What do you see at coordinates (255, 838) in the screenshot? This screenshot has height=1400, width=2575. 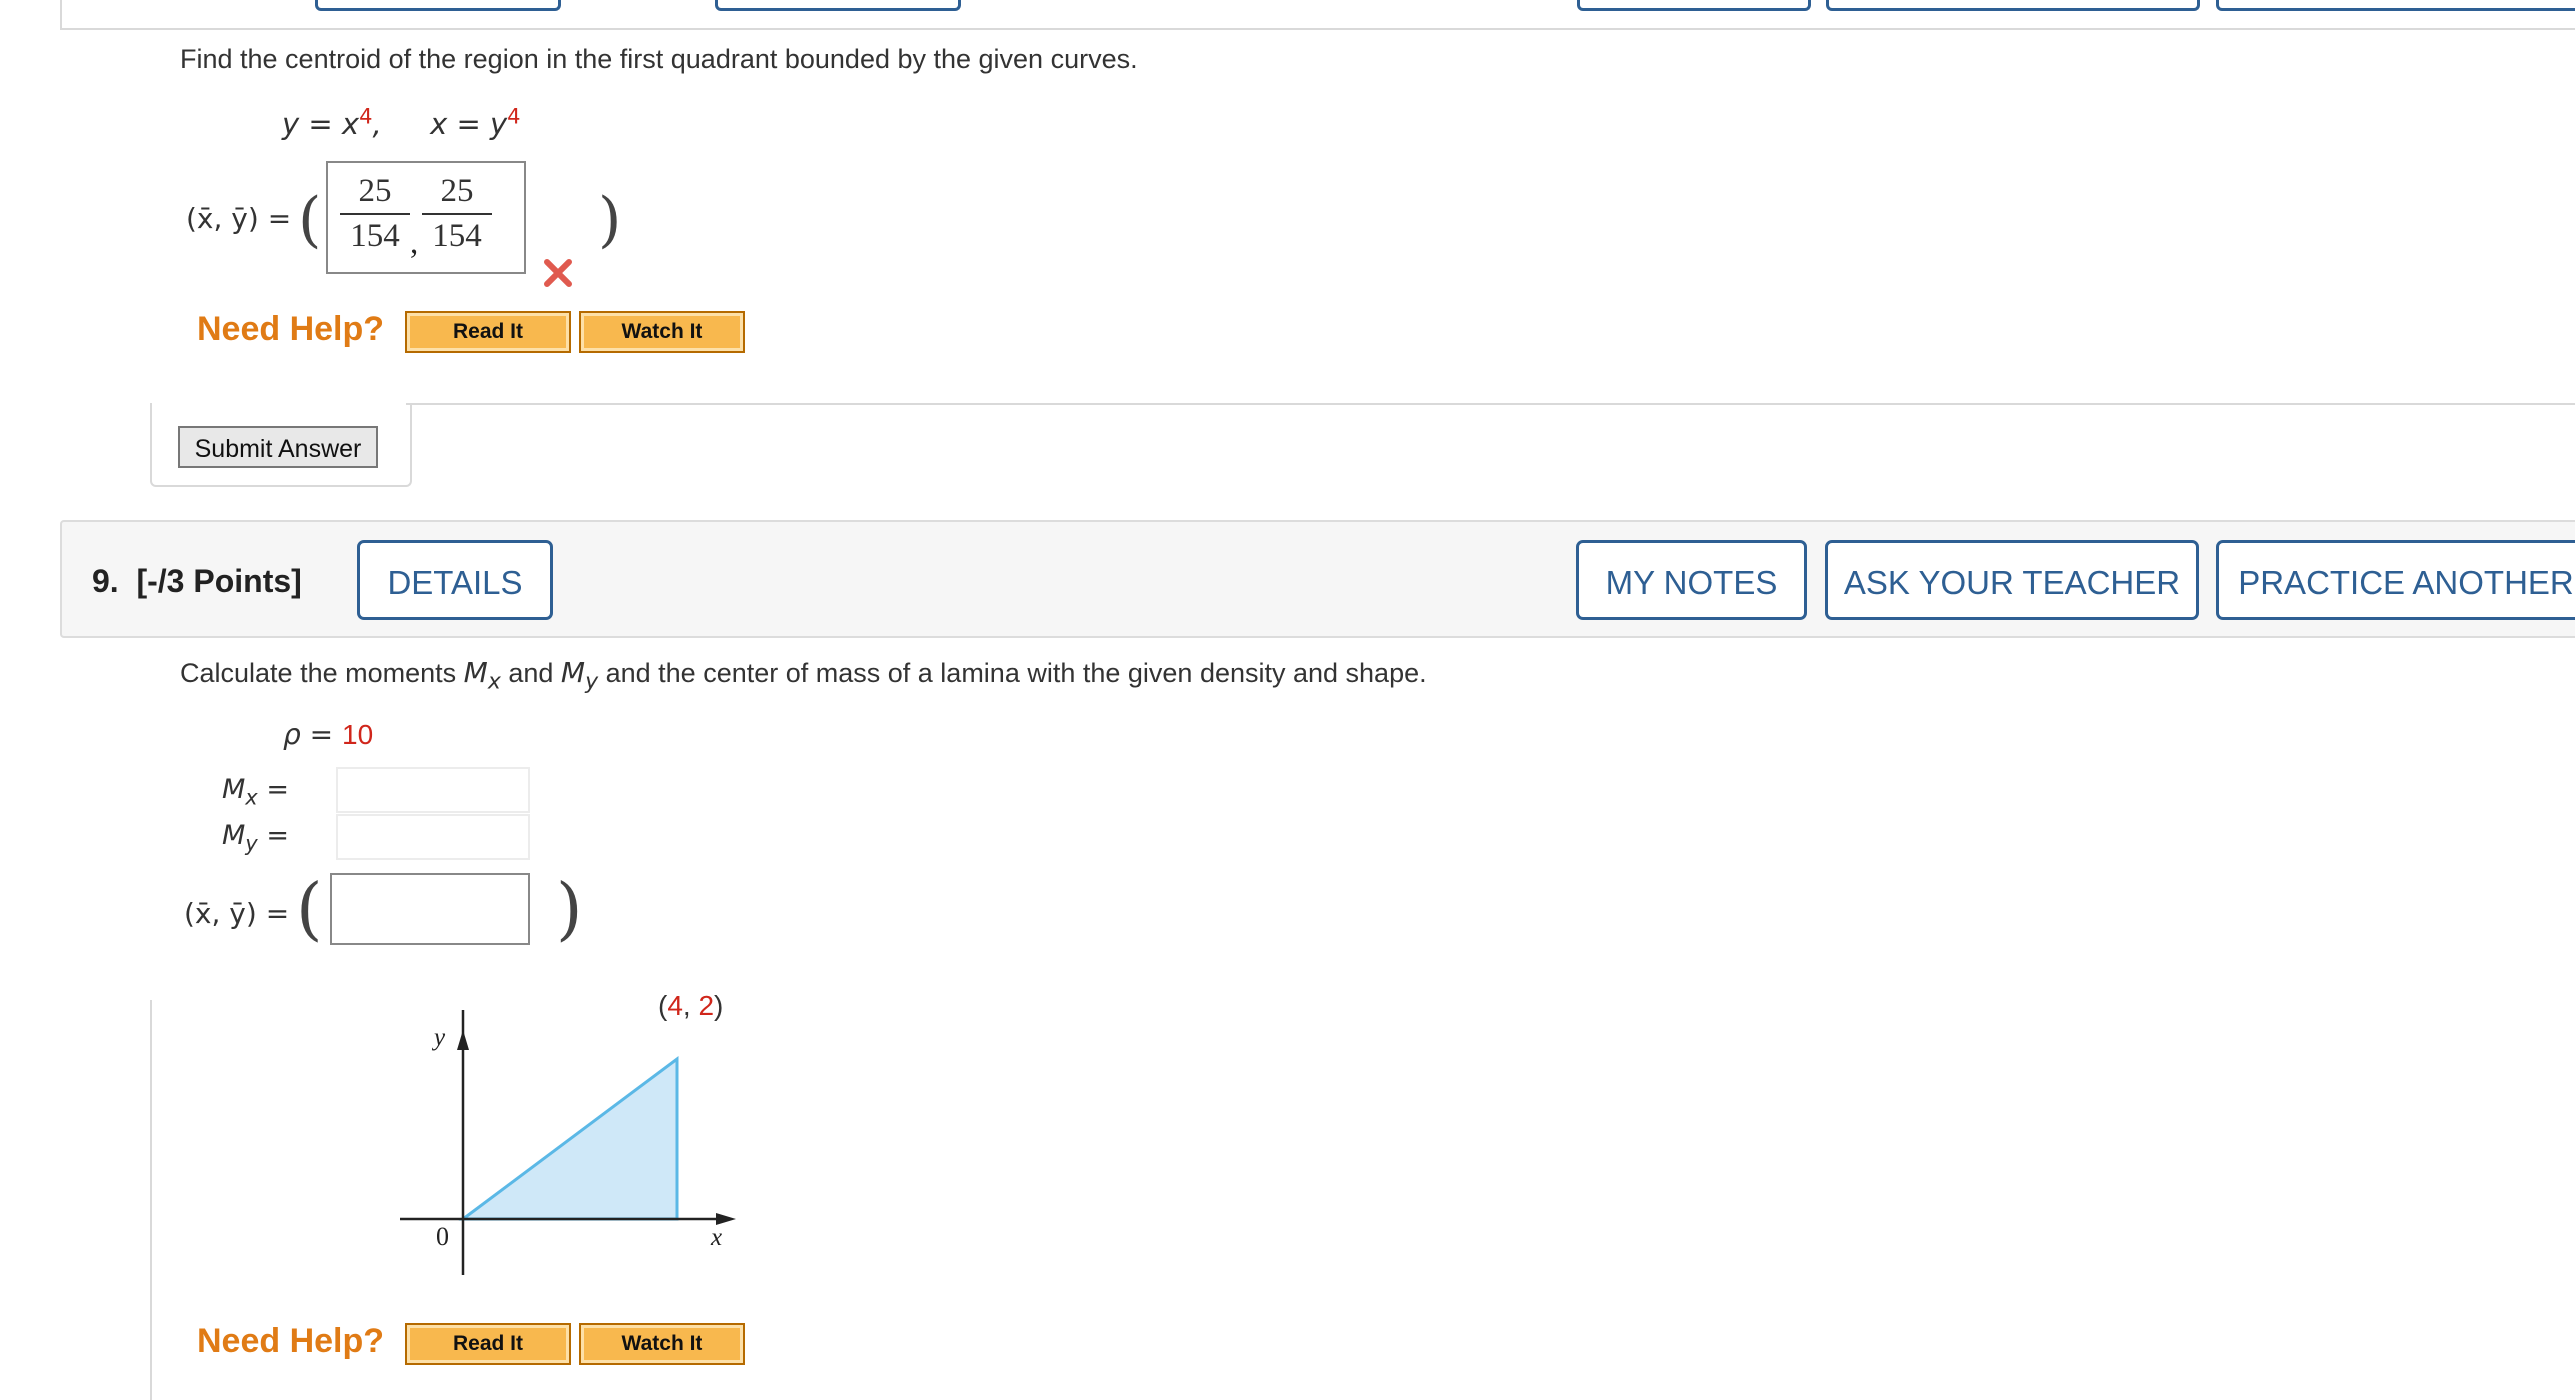 I see `my-label: My =` at bounding box center [255, 838].